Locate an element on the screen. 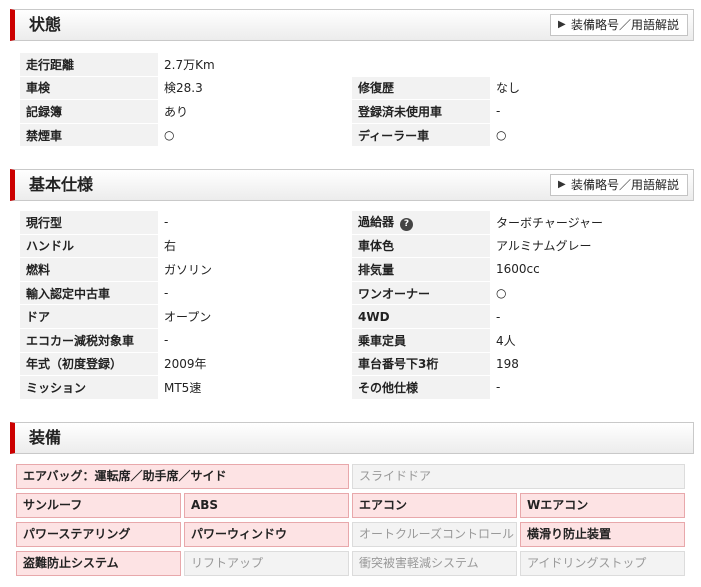  spec-key: 燃料 is located at coordinates (89, 270).